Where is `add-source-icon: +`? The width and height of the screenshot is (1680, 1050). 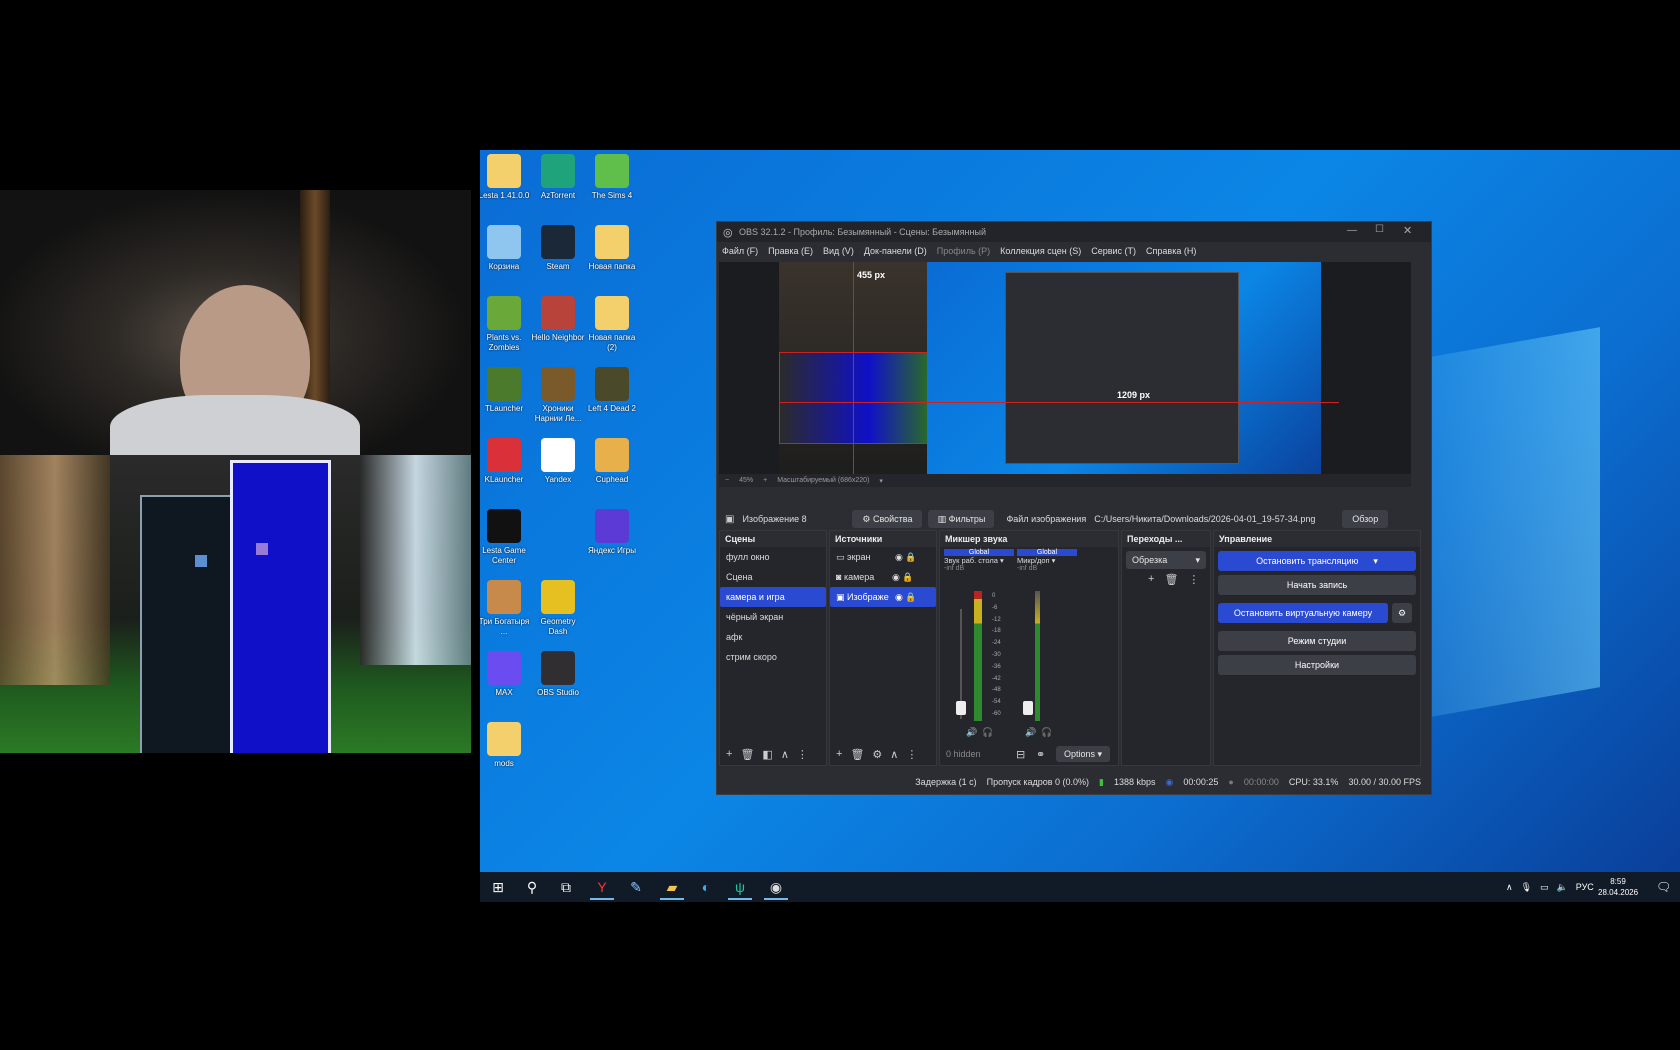
add-source-icon: + is located at coordinates (839, 754).